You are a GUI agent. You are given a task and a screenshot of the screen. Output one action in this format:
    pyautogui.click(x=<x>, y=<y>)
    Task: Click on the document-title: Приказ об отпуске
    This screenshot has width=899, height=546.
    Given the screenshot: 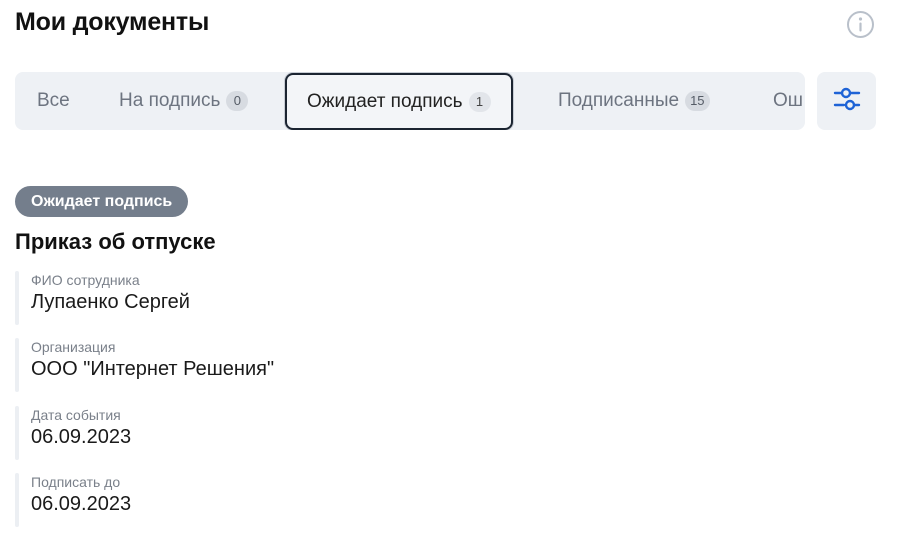 What is the action you would take?
    pyautogui.click(x=115, y=241)
    